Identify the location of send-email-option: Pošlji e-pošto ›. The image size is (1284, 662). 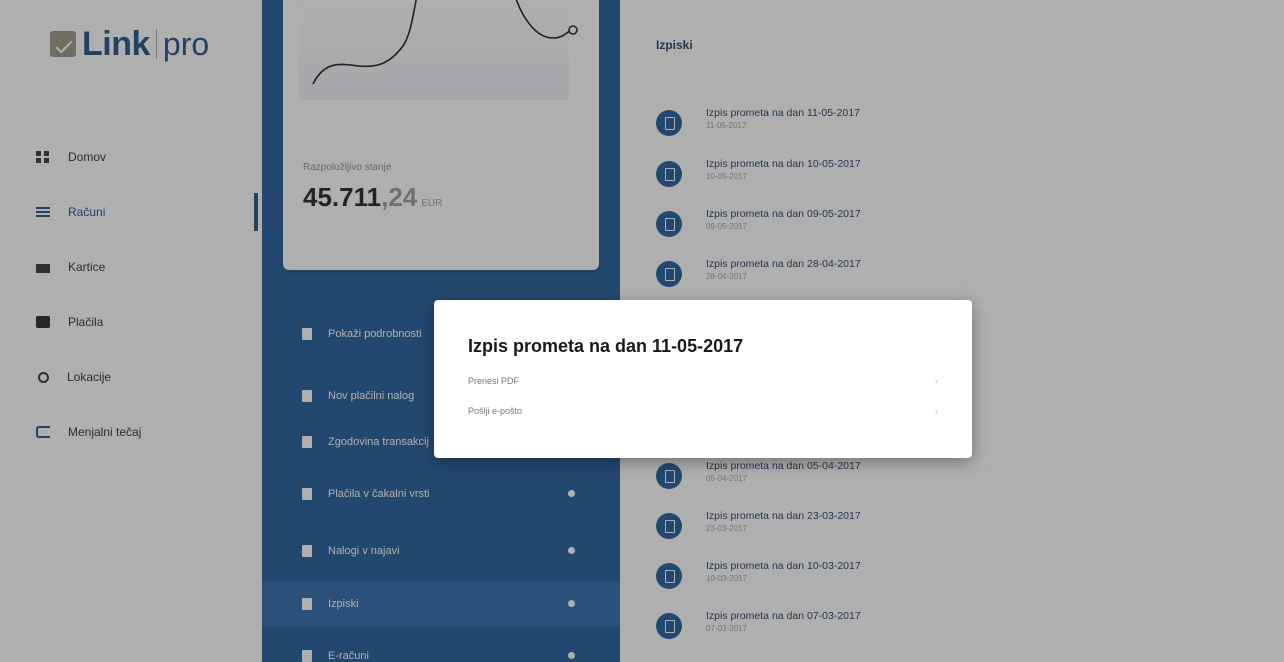
(703, 413).